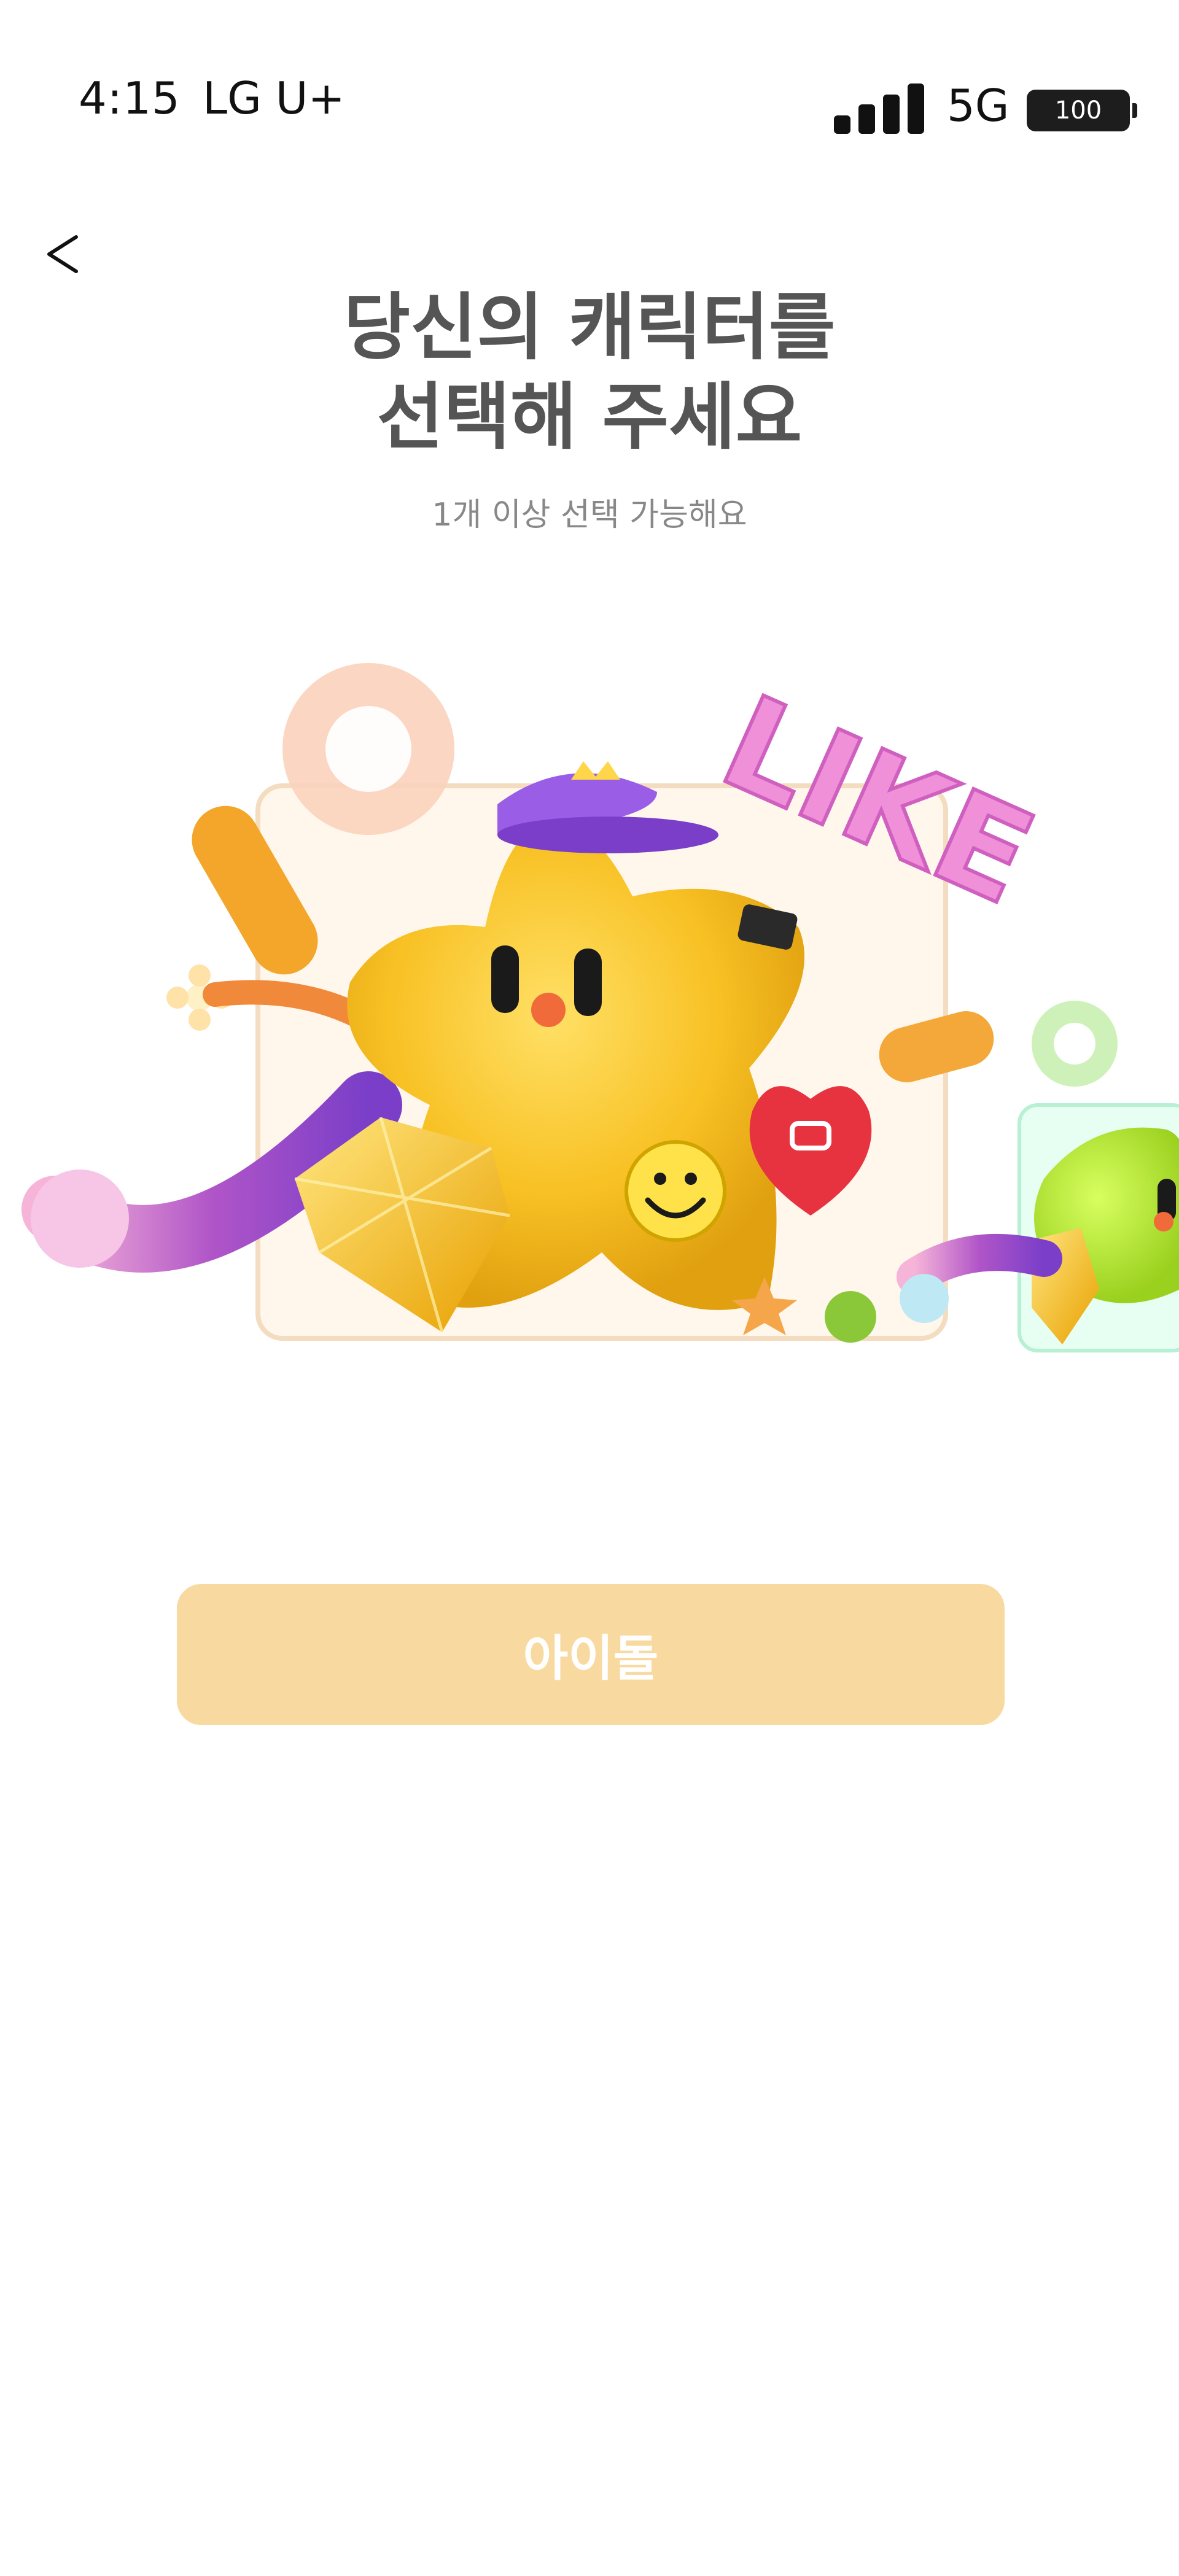  What do you see at coordinates (978, 105) in the screenshot?
I see `network-type: 5G` at bounding box center [978, 105].